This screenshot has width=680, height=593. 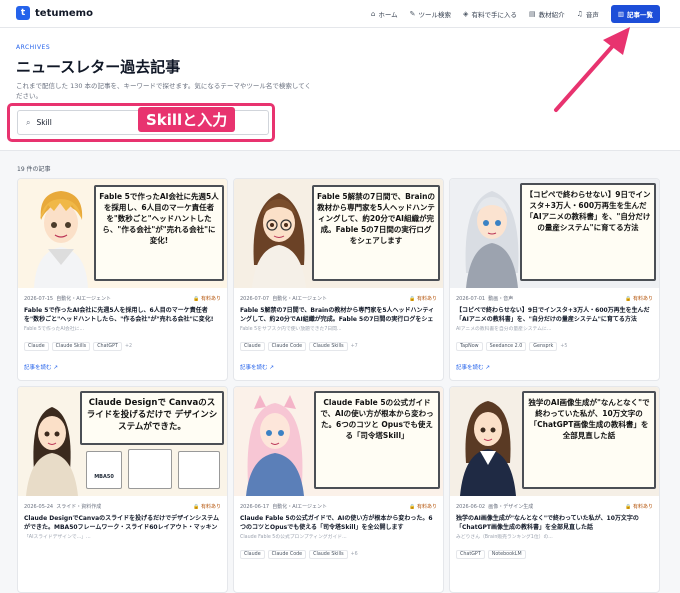 I want to click on card-meta: 2026-06-17 自動化・AIエージェント 🔒 有料あり, so click(x=338, y=506).